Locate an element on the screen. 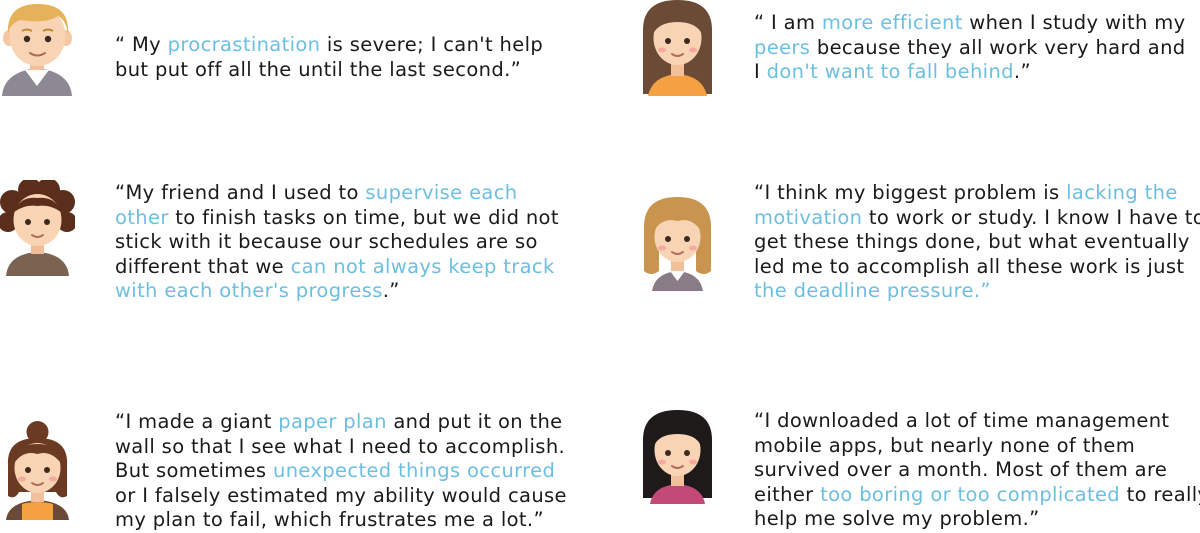 The image size is (1200, 533). quote-fragment: survived over a month. Most of them are is located at coordinates (961, 470).